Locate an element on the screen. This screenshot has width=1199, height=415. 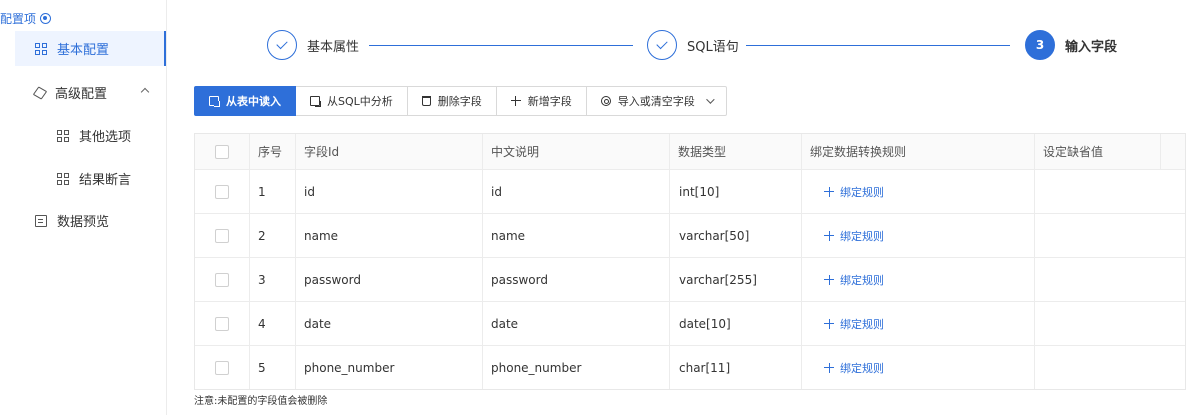
sidebar: 配置项 基本配置 高级配置 其他选项 结果断言 数据预览 is located at coordinates (83, 207).